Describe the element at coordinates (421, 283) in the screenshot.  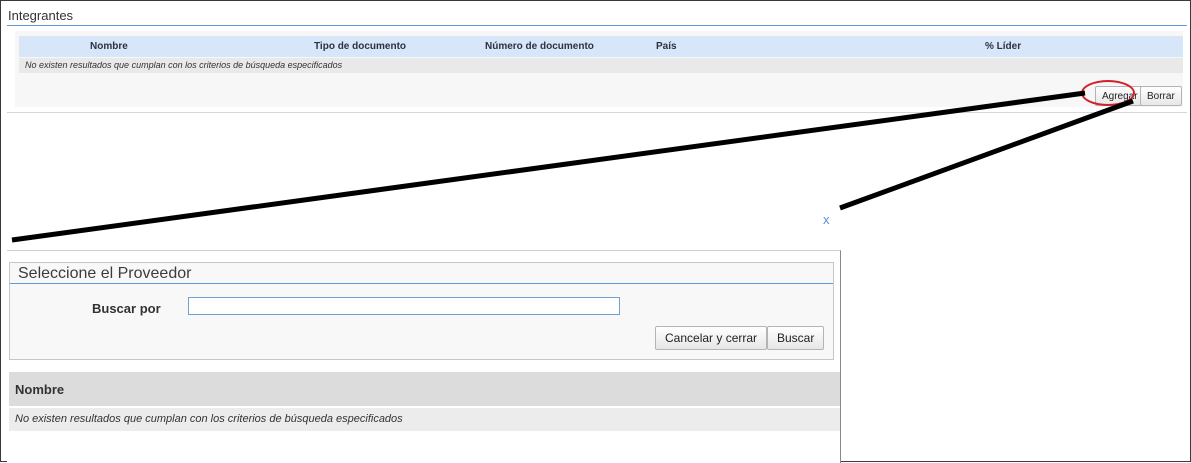
I see `title-divider` at that location.